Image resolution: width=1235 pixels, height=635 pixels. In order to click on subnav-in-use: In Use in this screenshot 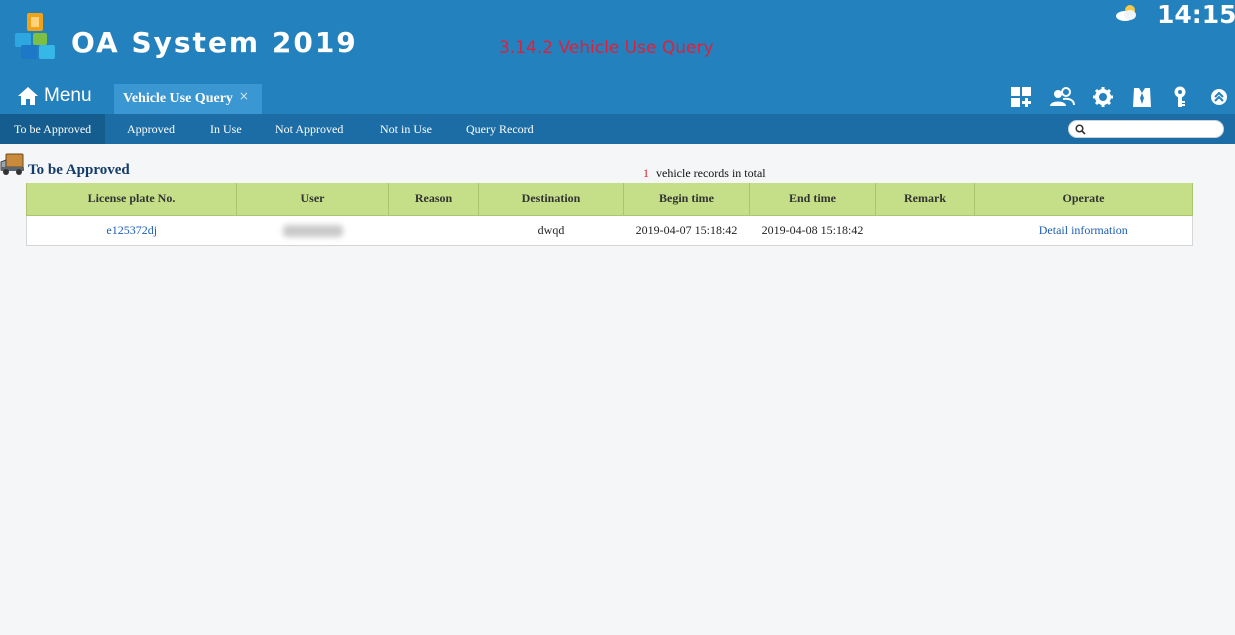, I will do `click(226, 129)`.